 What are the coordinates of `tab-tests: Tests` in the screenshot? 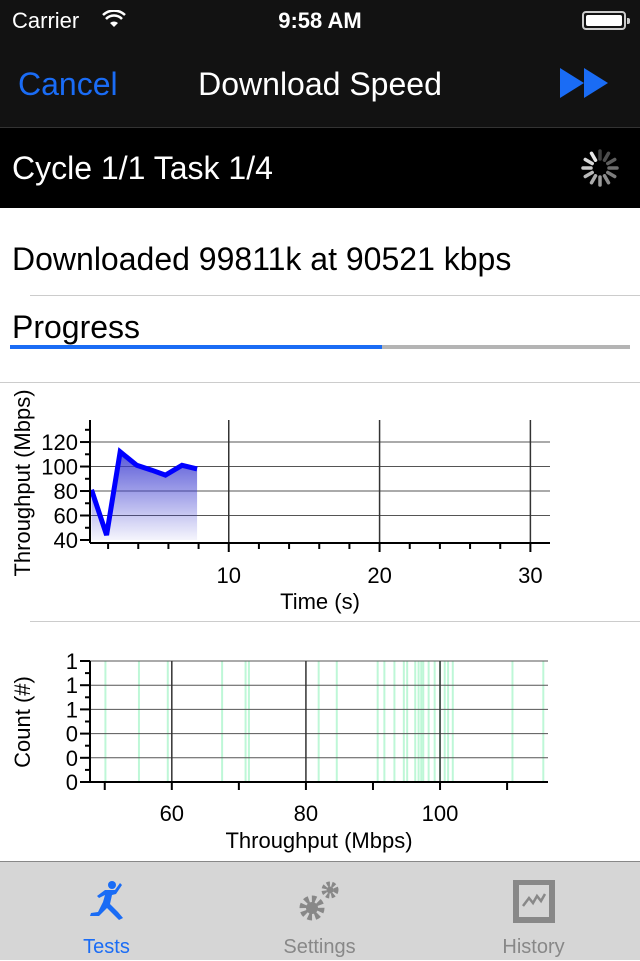 It's located at (106, 911).